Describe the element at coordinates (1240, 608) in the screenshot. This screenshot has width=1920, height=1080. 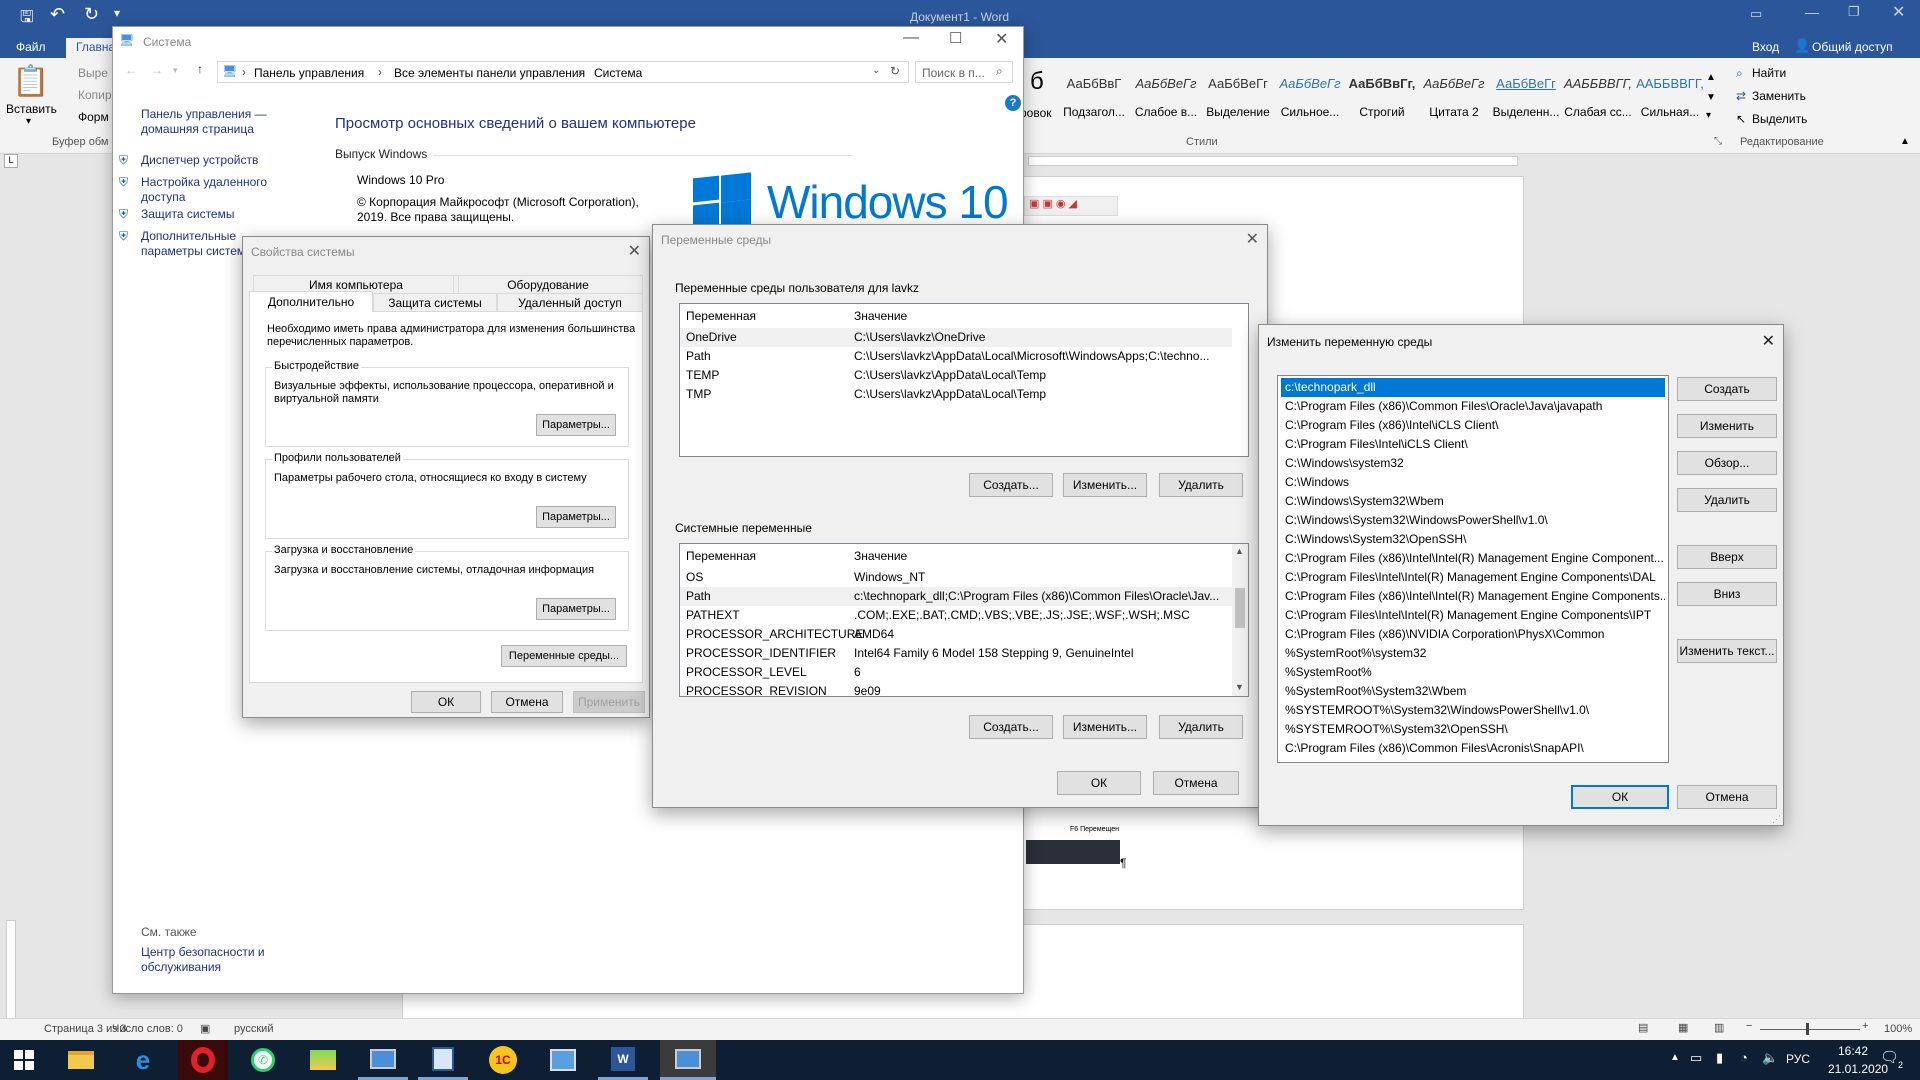
I see `scroll-thumb` at that location.